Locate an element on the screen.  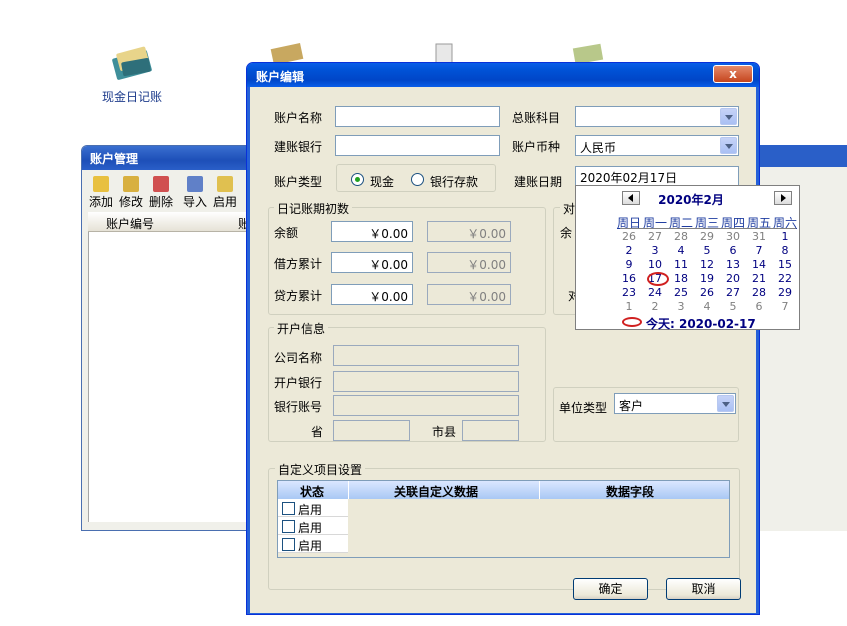
calendar-day: 16 is located at coordinates (629, 278).